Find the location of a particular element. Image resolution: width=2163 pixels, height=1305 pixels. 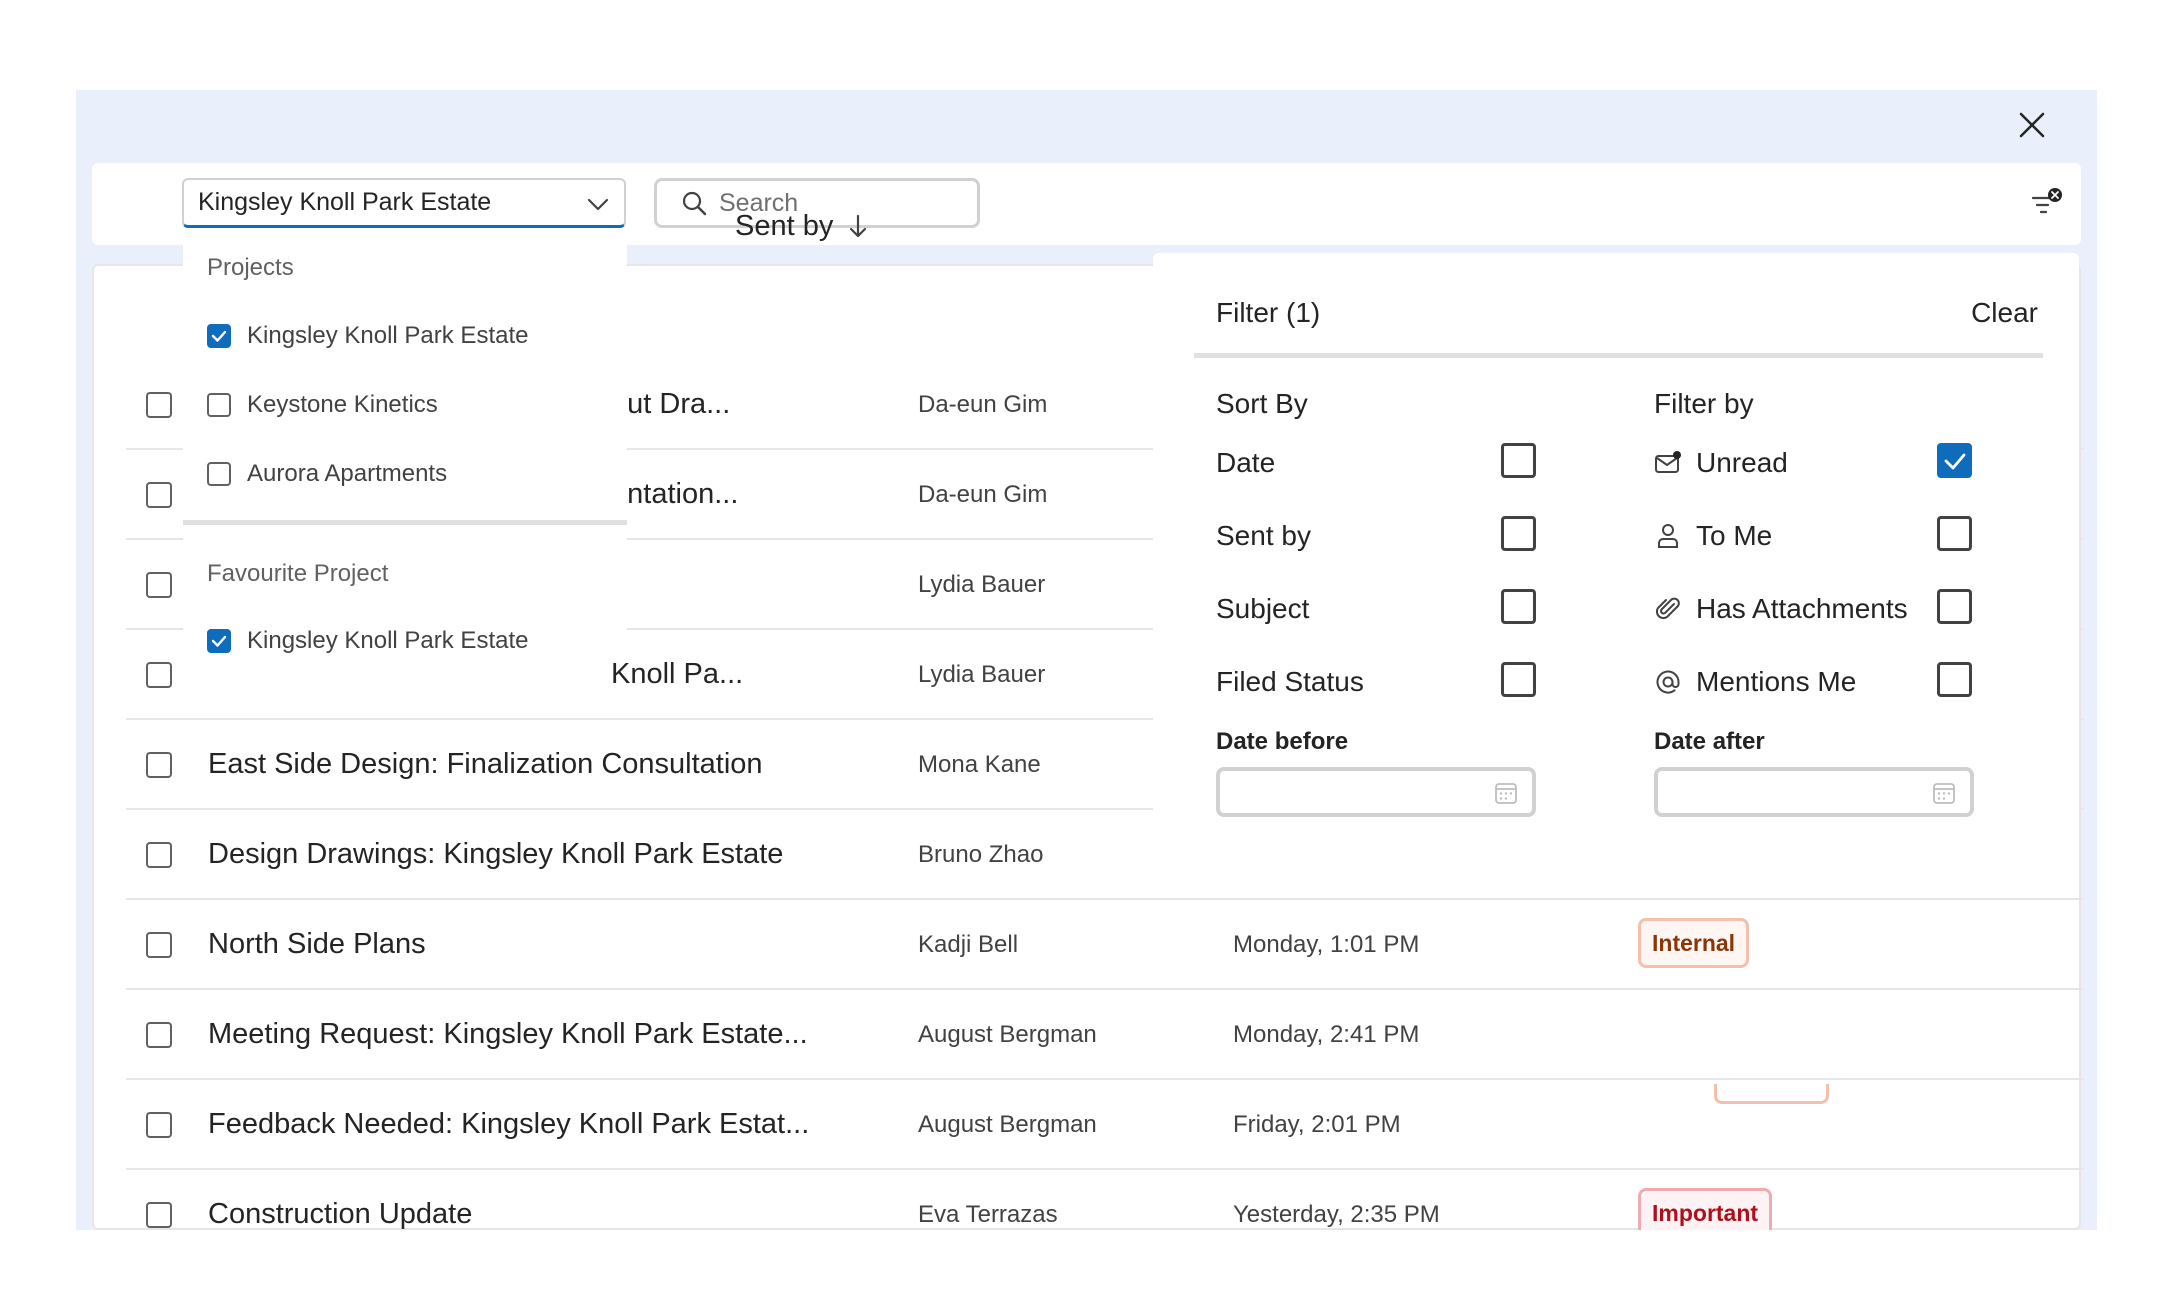

project-option-aurora: Aurora Apartments is located at coordinates (327, 474).